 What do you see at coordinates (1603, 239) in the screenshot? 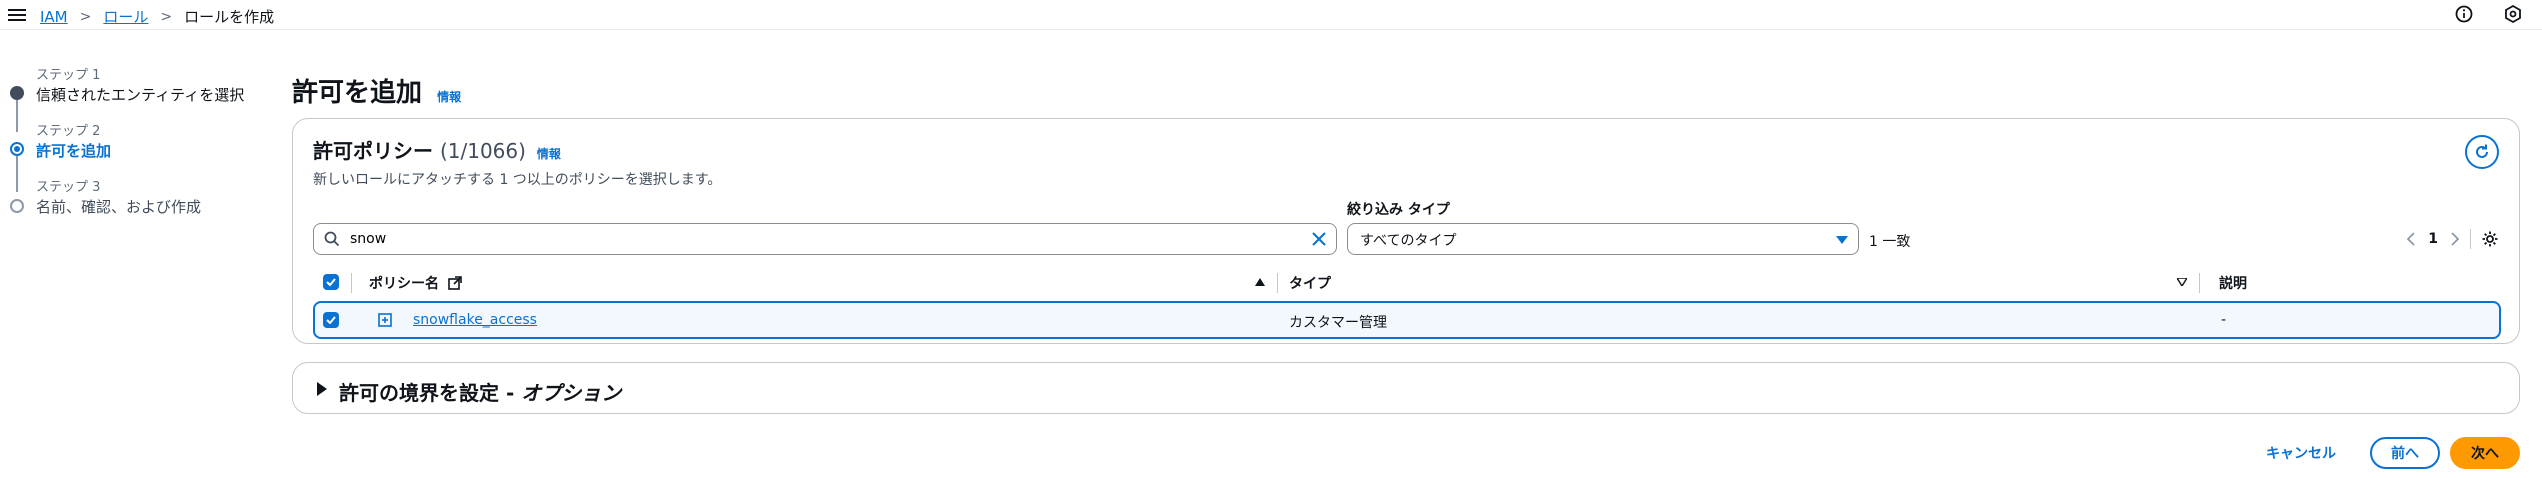
I see `filter-type-select: すべてのタイプ` at bounding box center [1603, 239].